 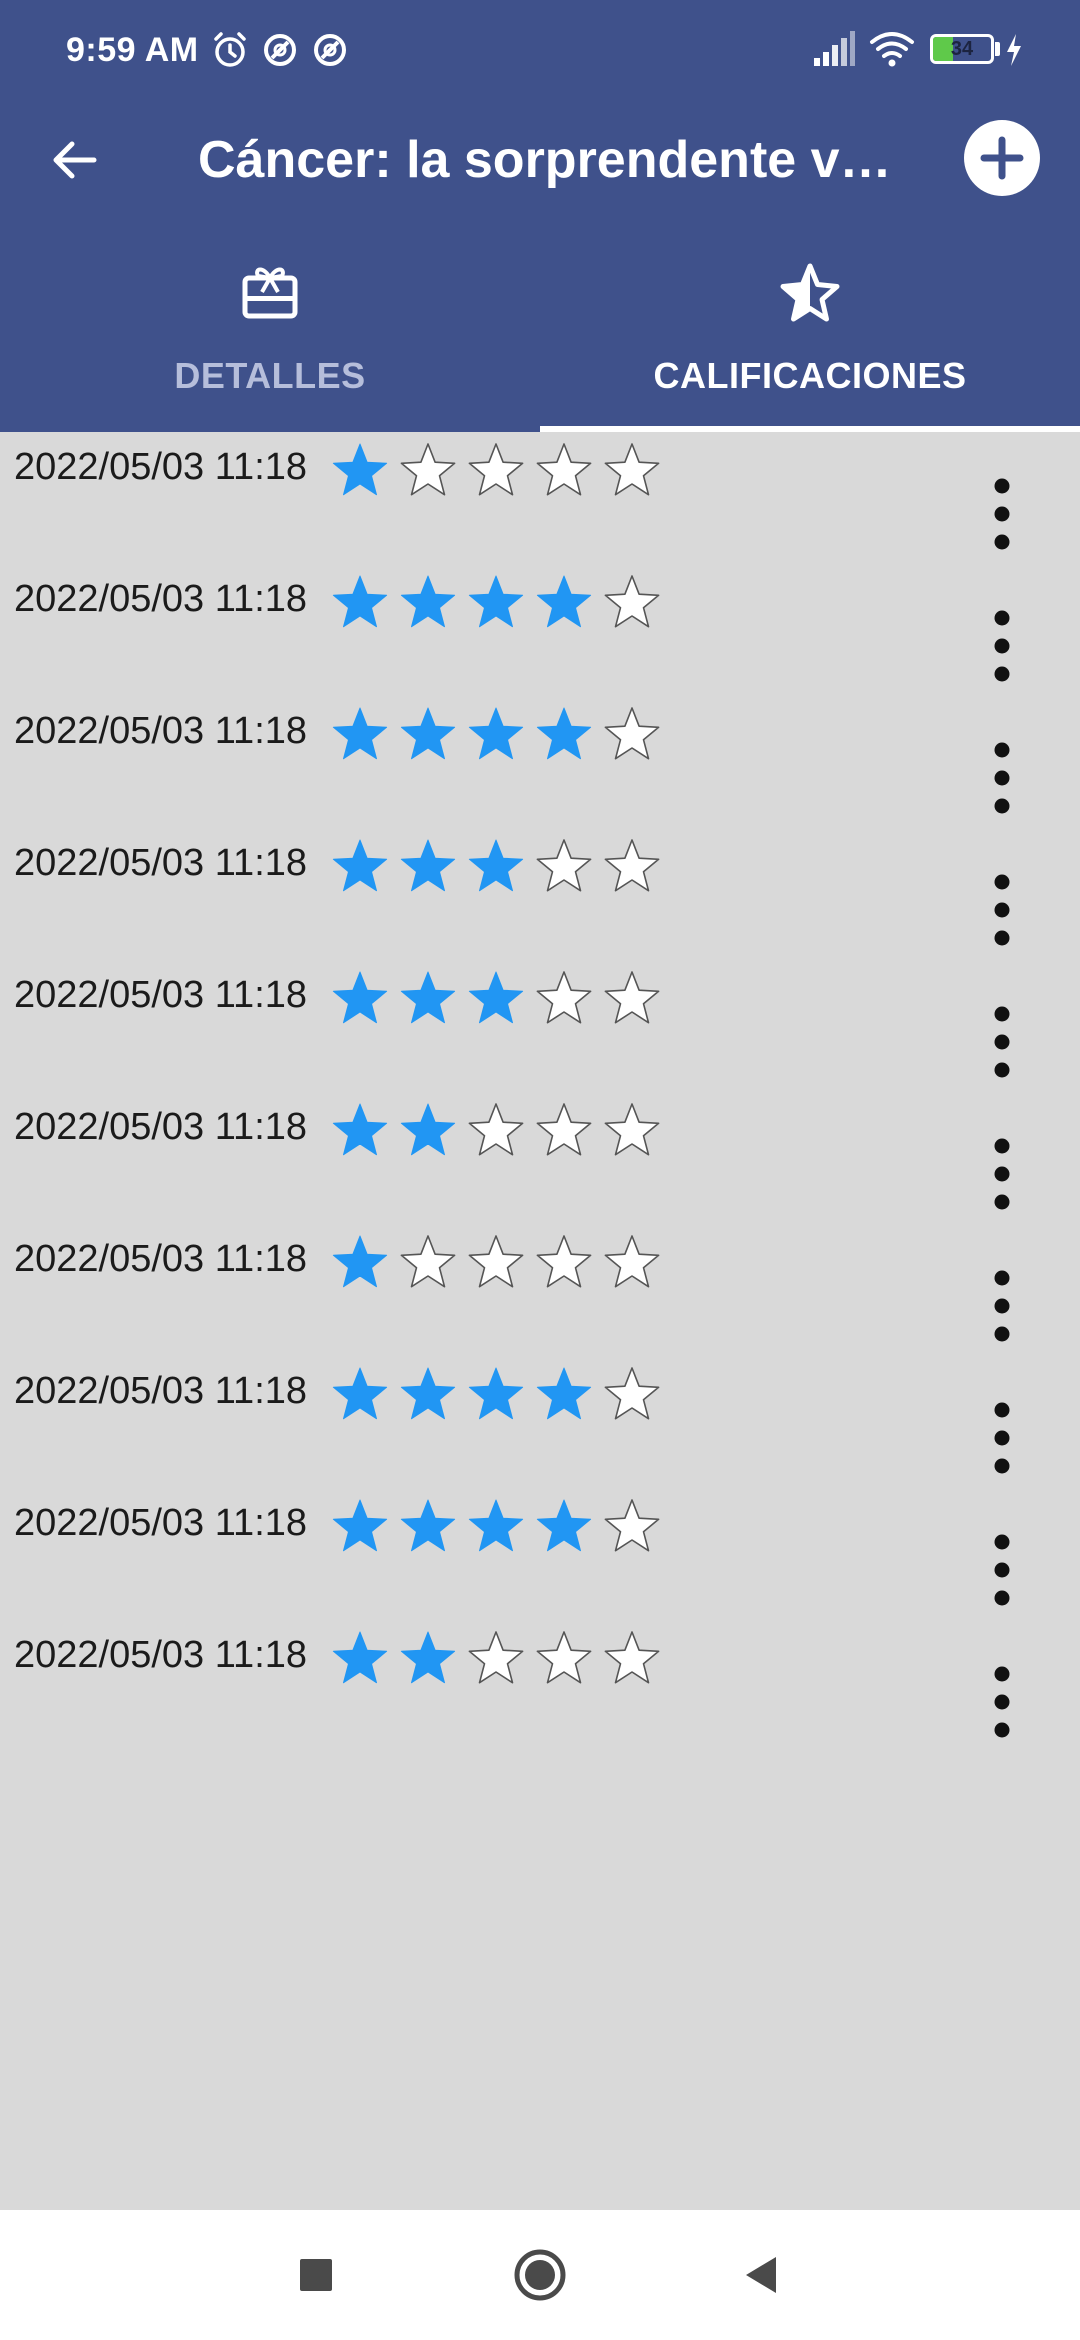 I want to click on tab-label: DETALLES, so click(x=270, y=375).